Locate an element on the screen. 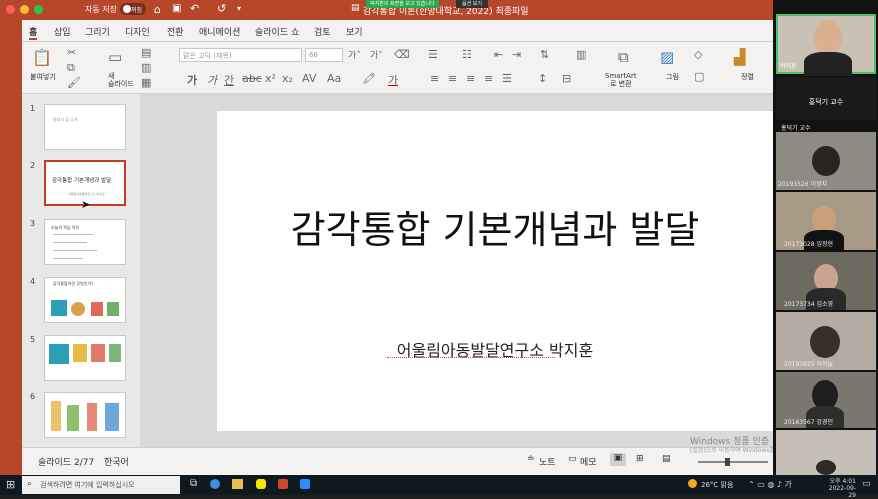  minimize-window-icon is located at coordinates (24, 9).